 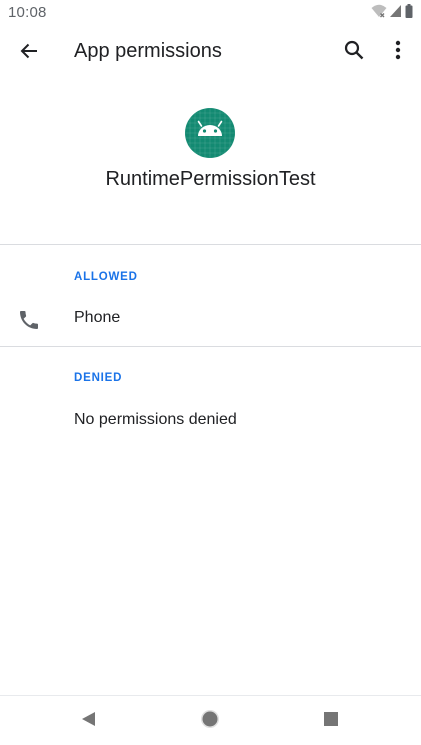 I want to click on search-button, so click(x=354, y=52).